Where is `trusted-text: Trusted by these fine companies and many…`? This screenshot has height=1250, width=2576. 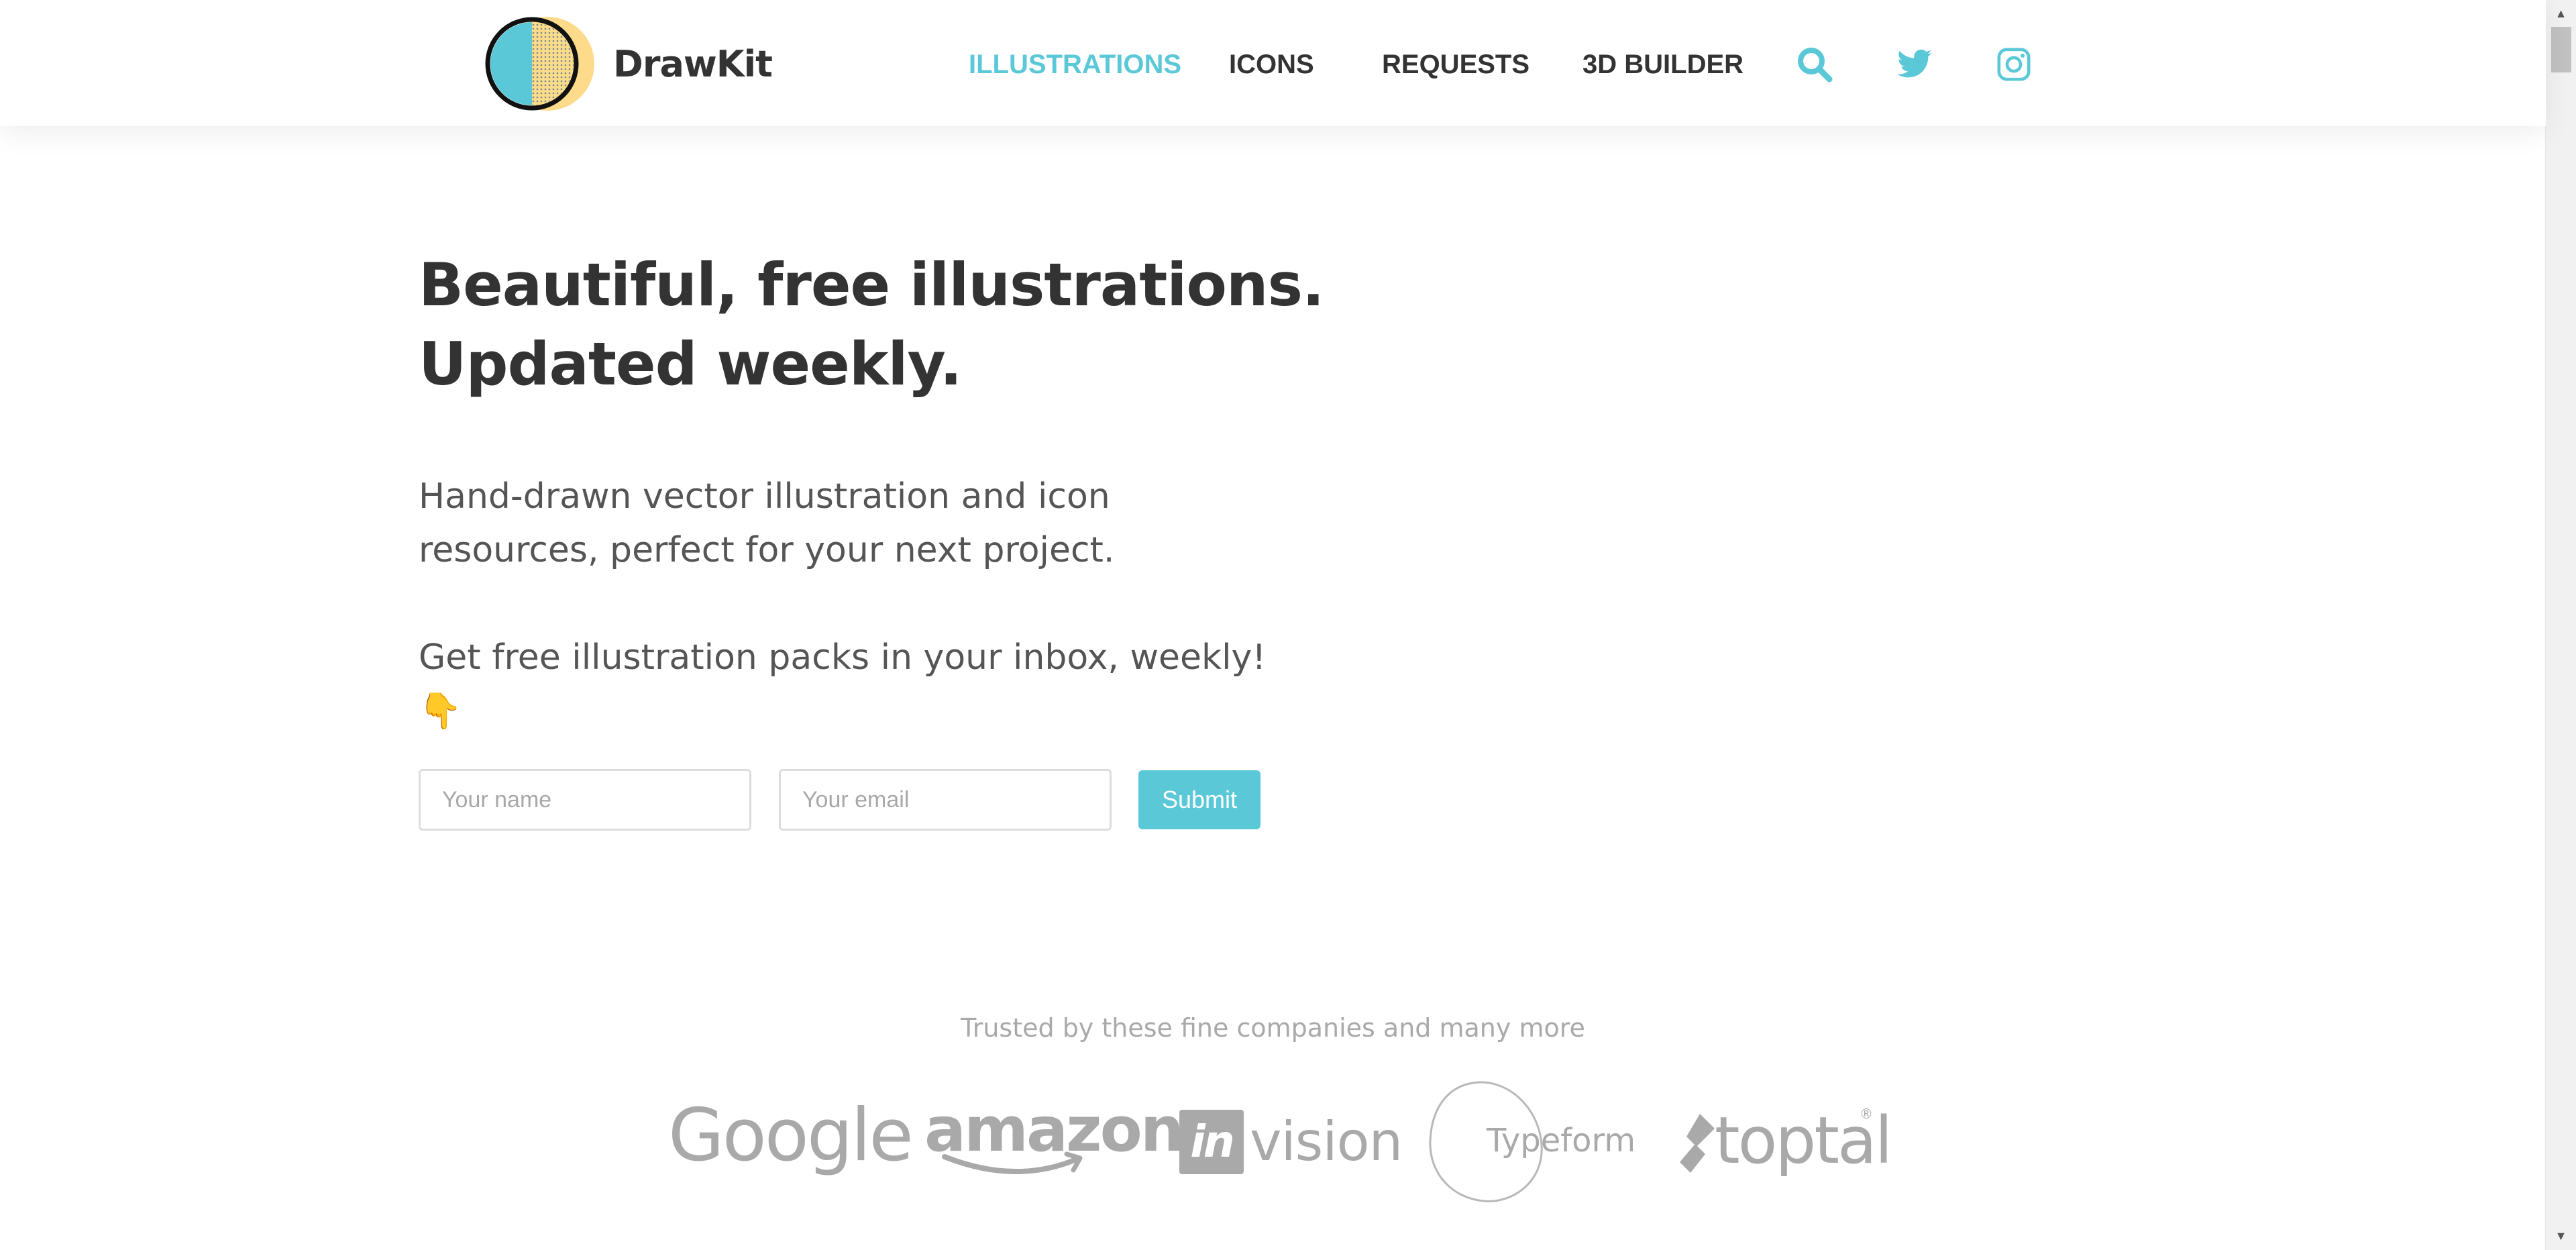
trusted-text: Trusted by these fine companies and many… is located at coordinates (1273, 1028).